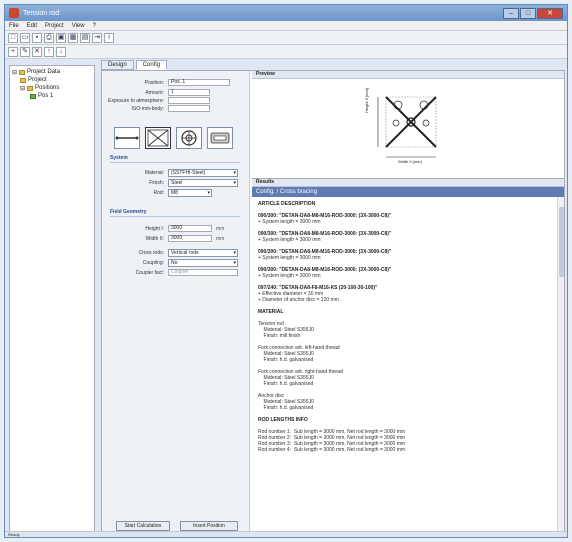  Describe the element at coordinates (286, 13) in the screenshot. I see `title-bar: Tension rod – □ ✕` at that location.